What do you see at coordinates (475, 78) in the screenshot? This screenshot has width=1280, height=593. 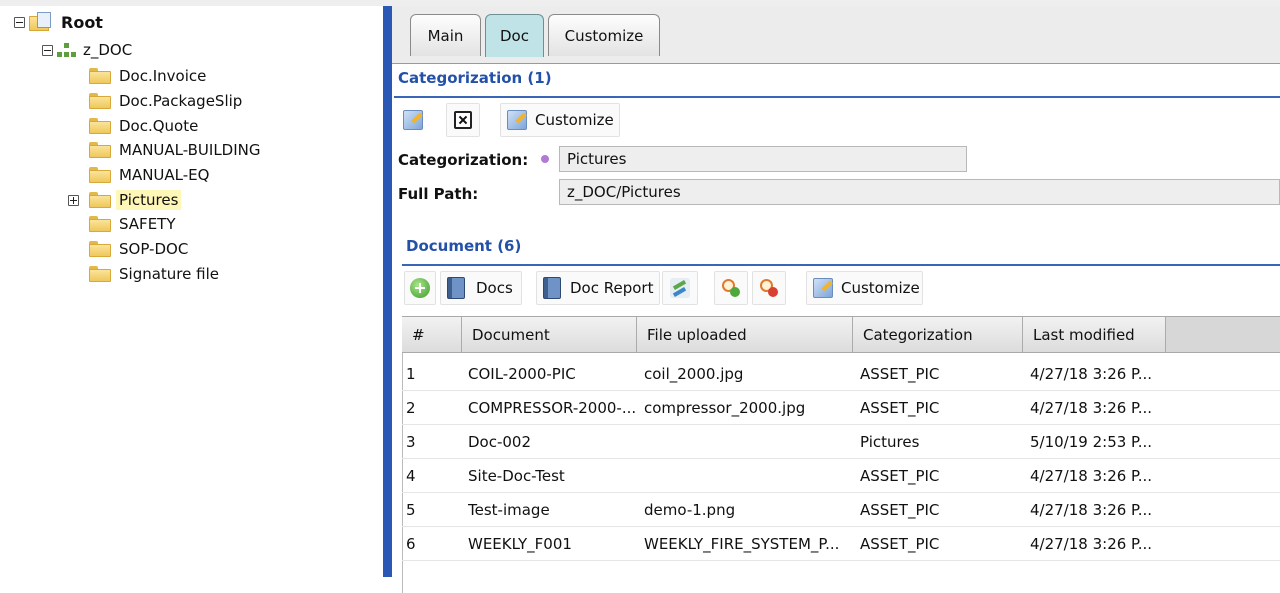 I see `categorization-section-title: Categorization (1)` at bounding box center [475, 78].